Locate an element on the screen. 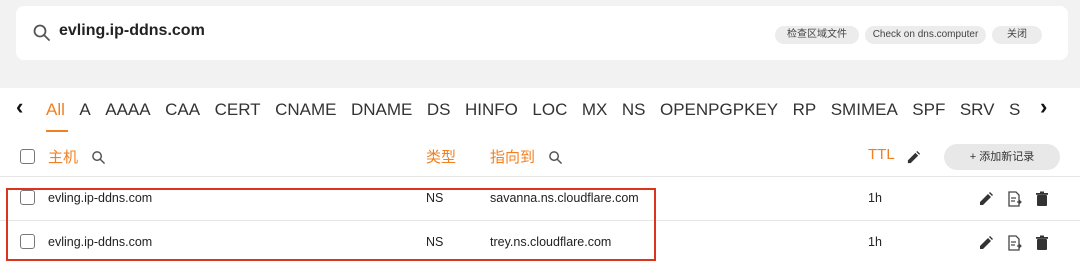 The width and height of the screenshot is (1080, 269). tab-ds: DS is located at coordinates (439, 110).